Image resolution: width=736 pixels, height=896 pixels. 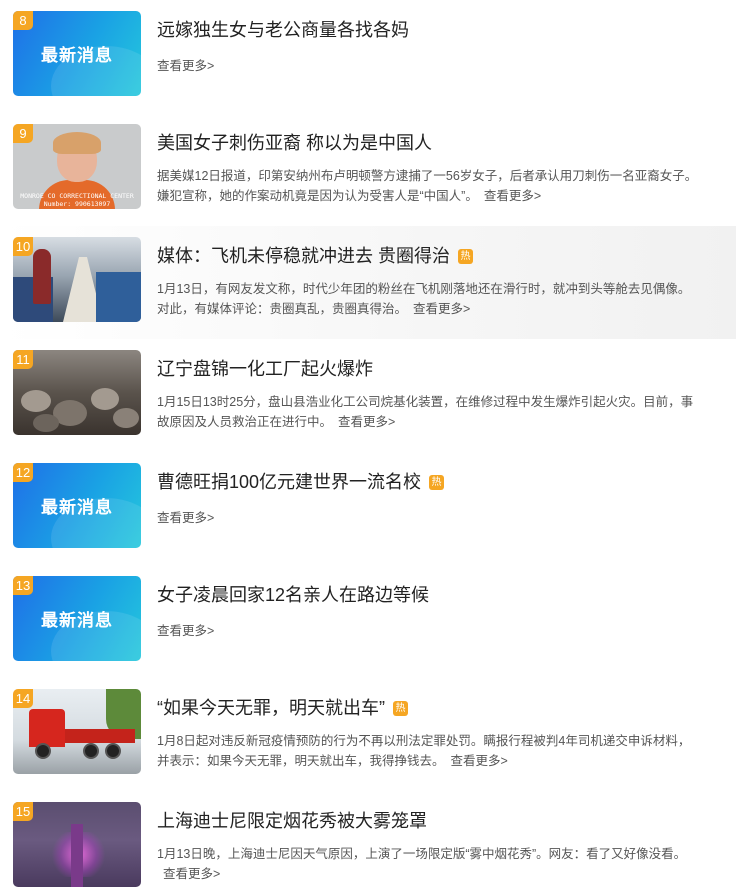 I want to click on list-item: 最新消息 13 女子凌晨回家12名亲人在路边等候 查看更多>, so click(x=368, y=621).